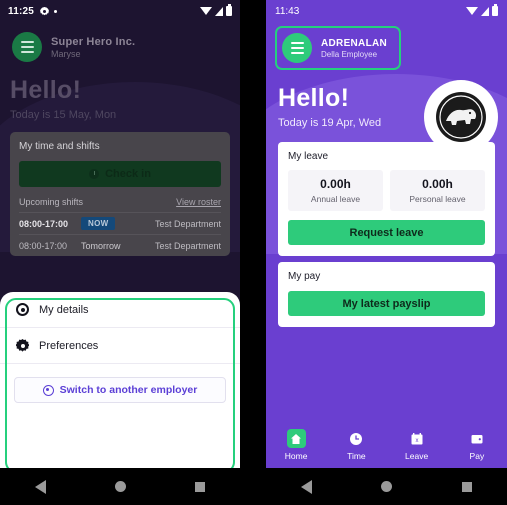 The image size is (507, 505). I want to click on left-android-navigation-bar, so click(120, 486).